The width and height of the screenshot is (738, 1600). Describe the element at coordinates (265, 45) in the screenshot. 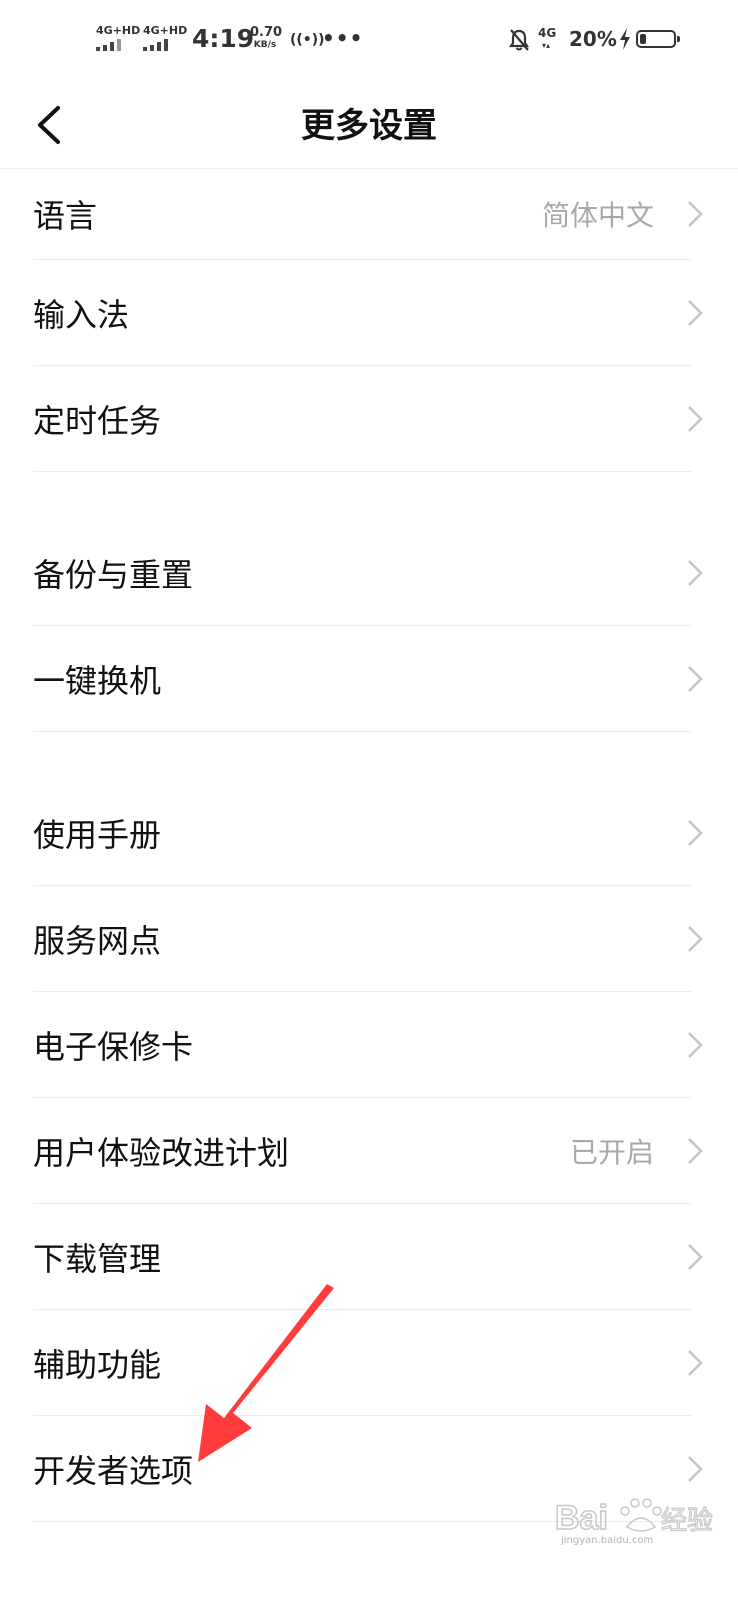

I see `network-speed-unit: KB/s` at that location.